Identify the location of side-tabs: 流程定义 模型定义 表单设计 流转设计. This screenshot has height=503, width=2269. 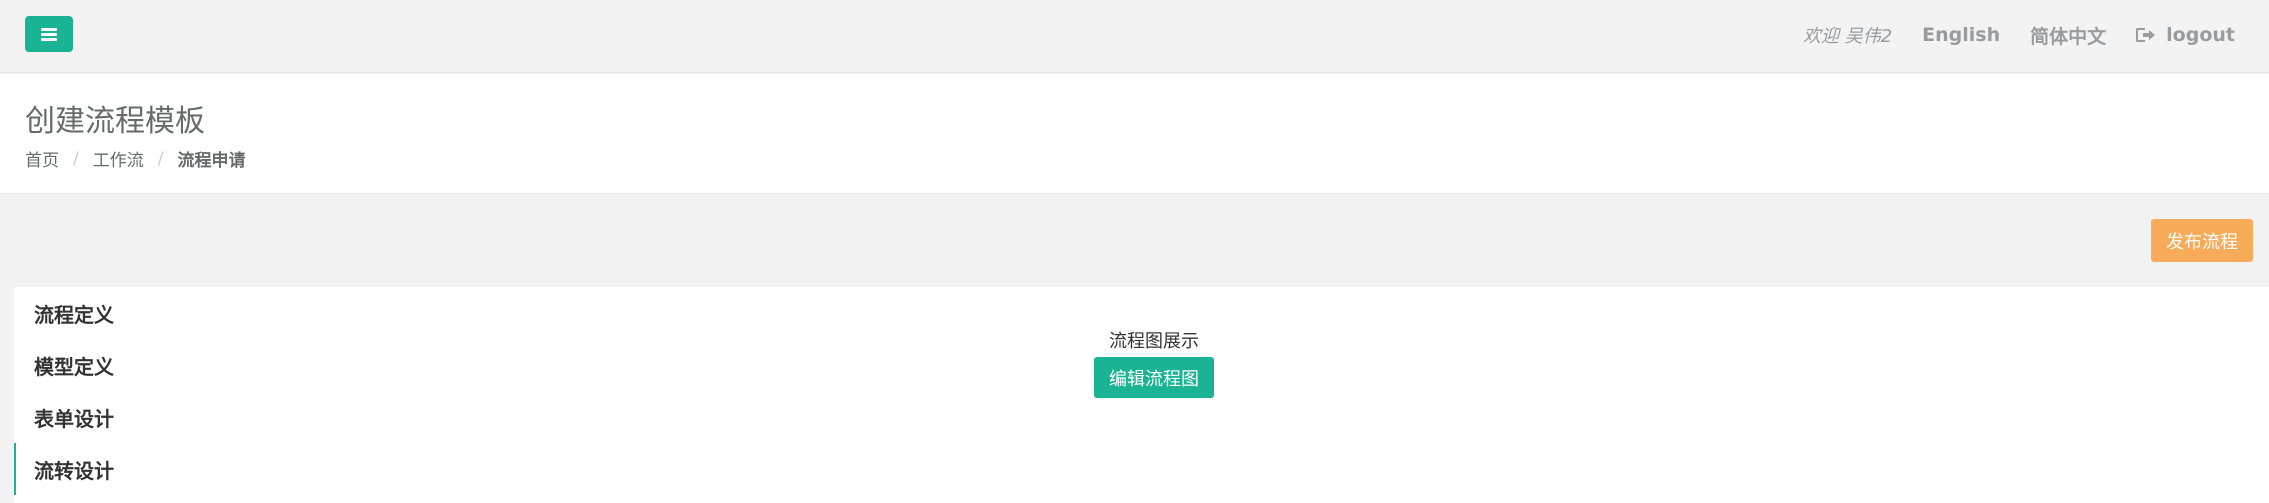
(114, 391).